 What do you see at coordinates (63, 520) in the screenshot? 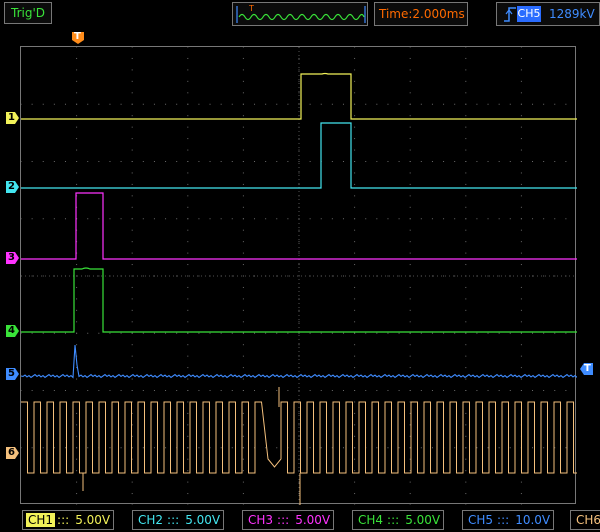
I see `ch1-coupling: :::` at bounding box center [63, 520].